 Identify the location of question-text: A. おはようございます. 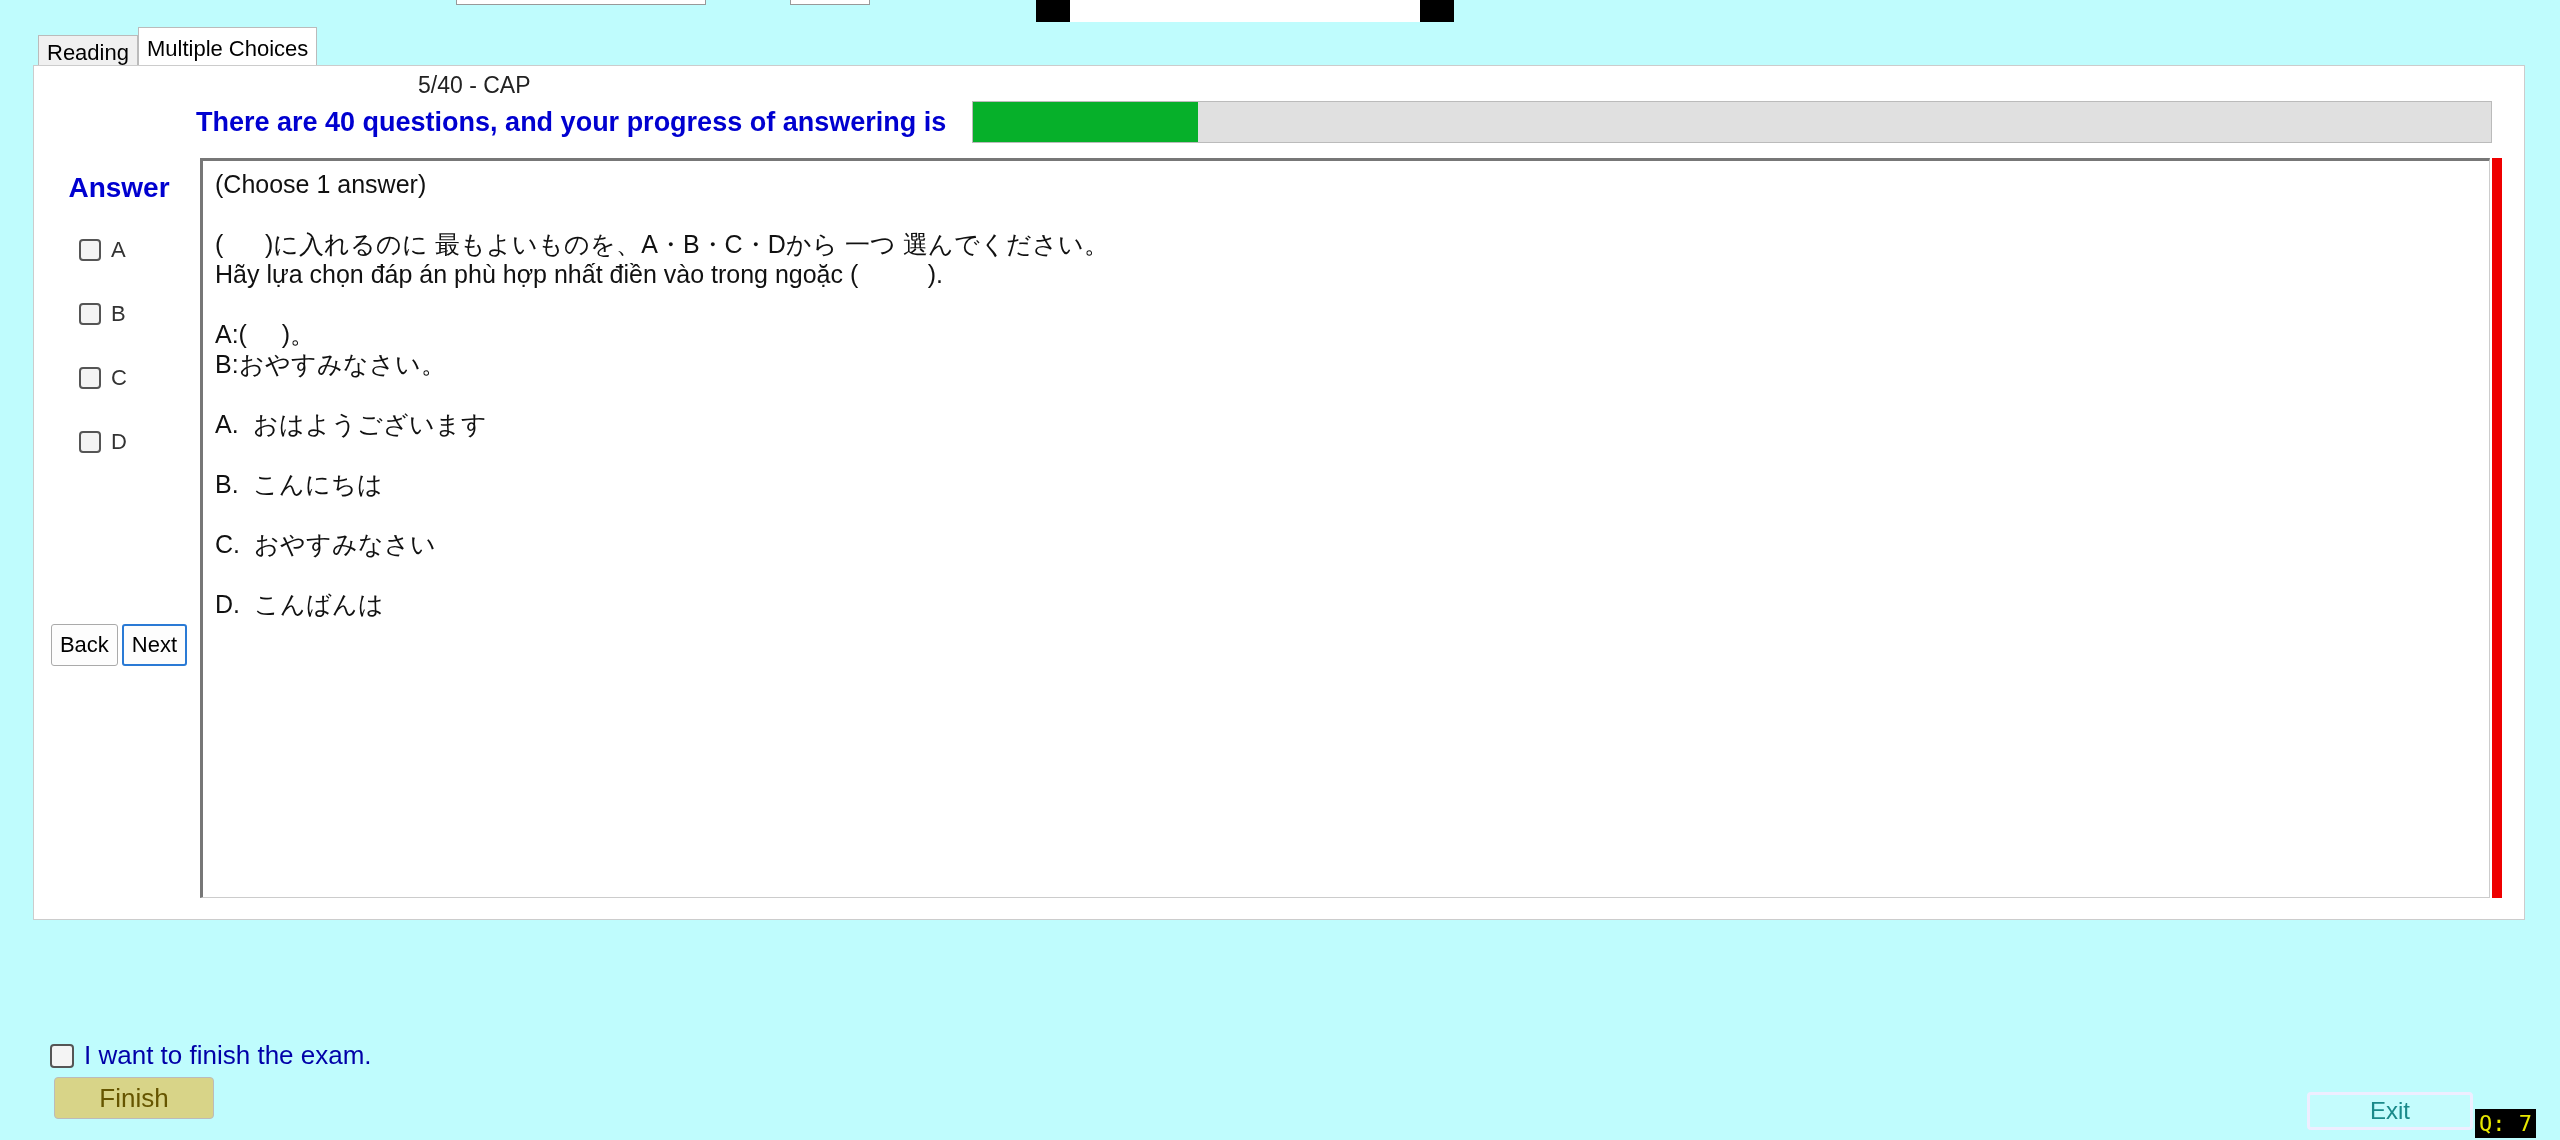
(351, 424).